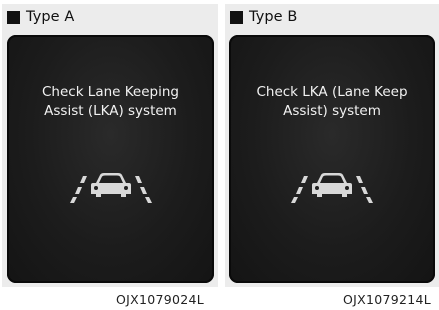 The width and height of the screenshot is (439, 310). Describe the element at coordinates (110, 102) in the screenshot. I see `warning-message: Check Lane Keeping Assist (LKA) system` at that location.